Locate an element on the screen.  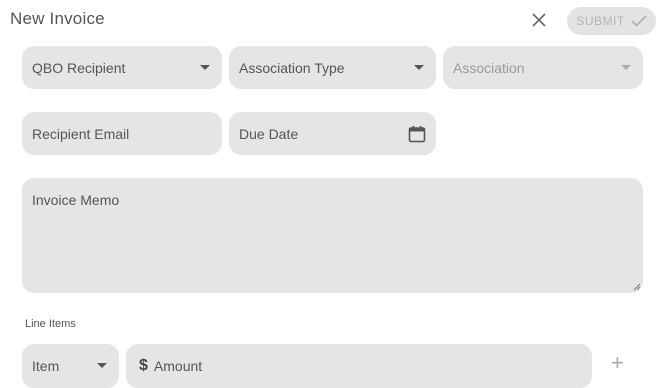
line-items-heading: Line Items is located at coordinates (50, 324).